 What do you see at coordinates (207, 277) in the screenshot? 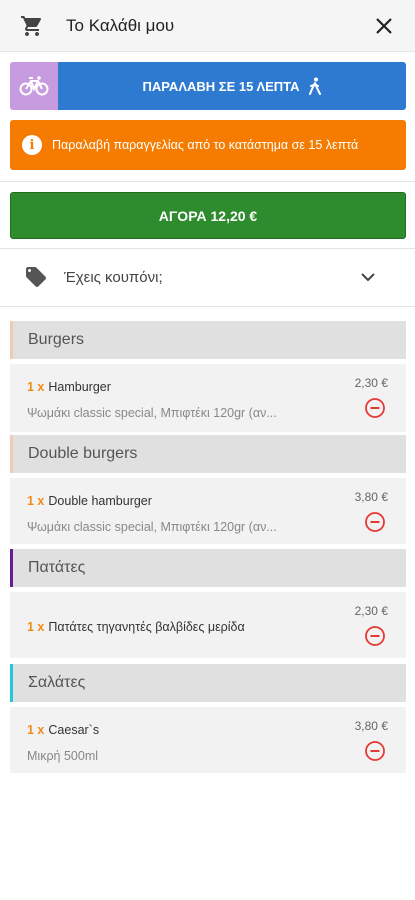
I see `coupon-toggle: Έχεις κουπόνι;` at bounding box center [207, 277].